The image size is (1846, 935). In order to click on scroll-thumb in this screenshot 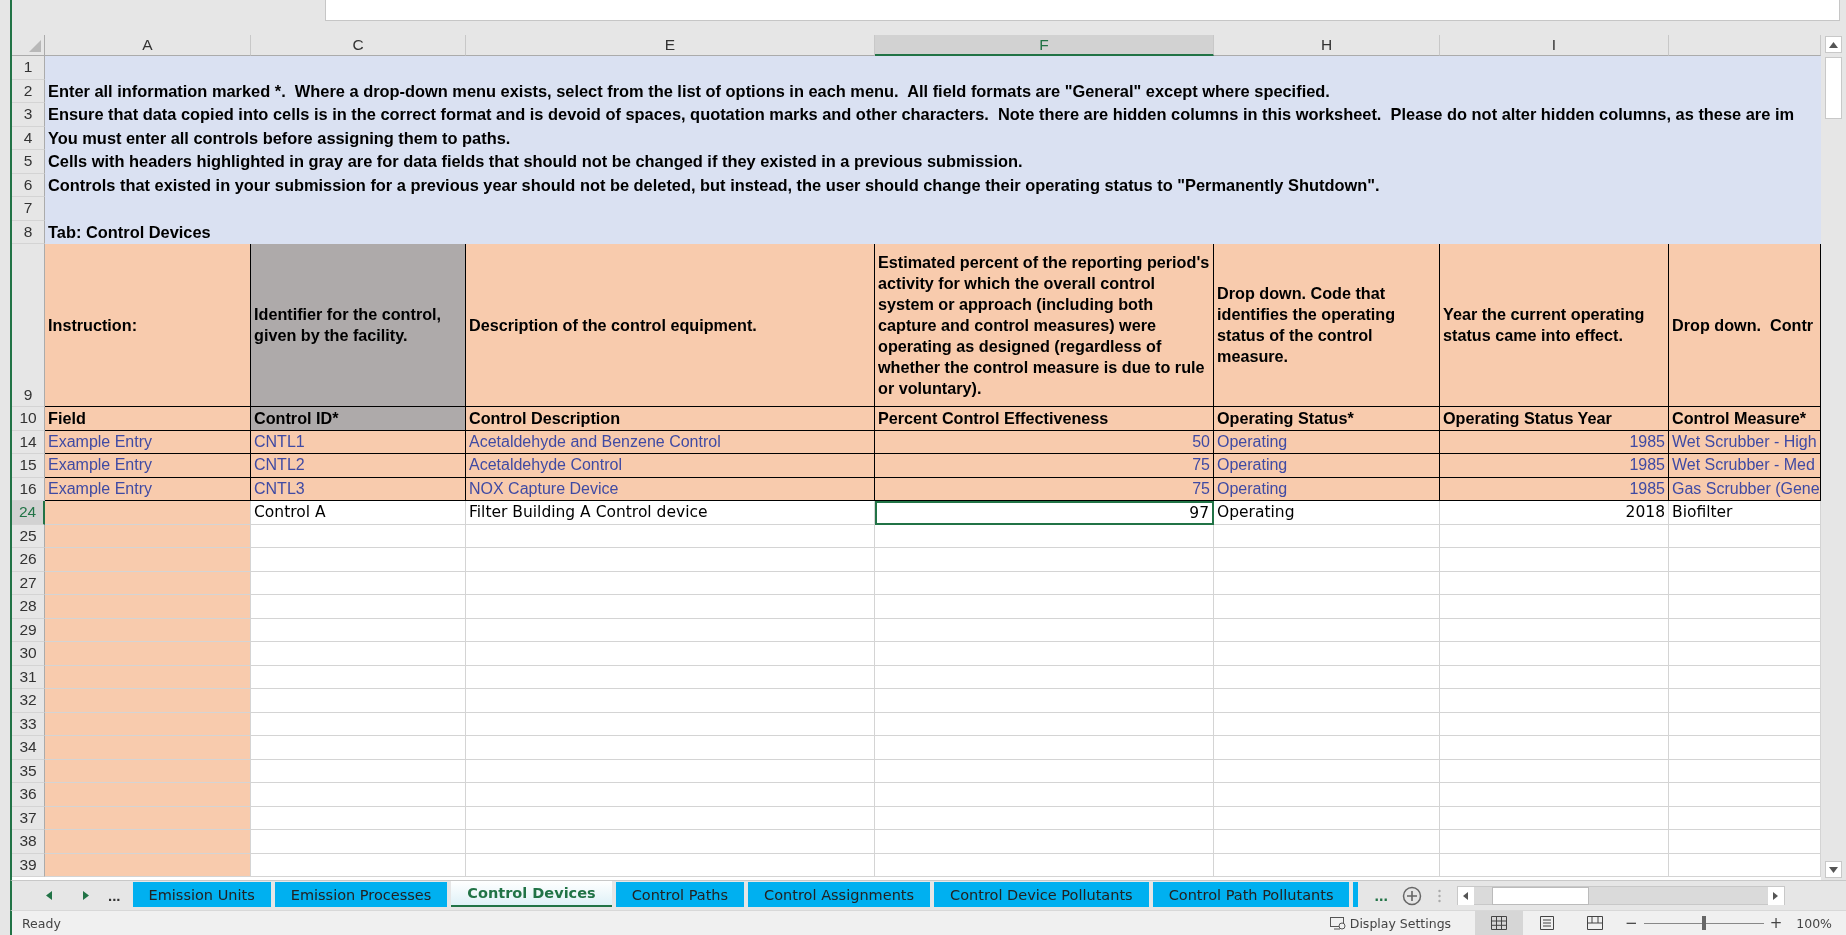, I will do `click(1540, 895)`.